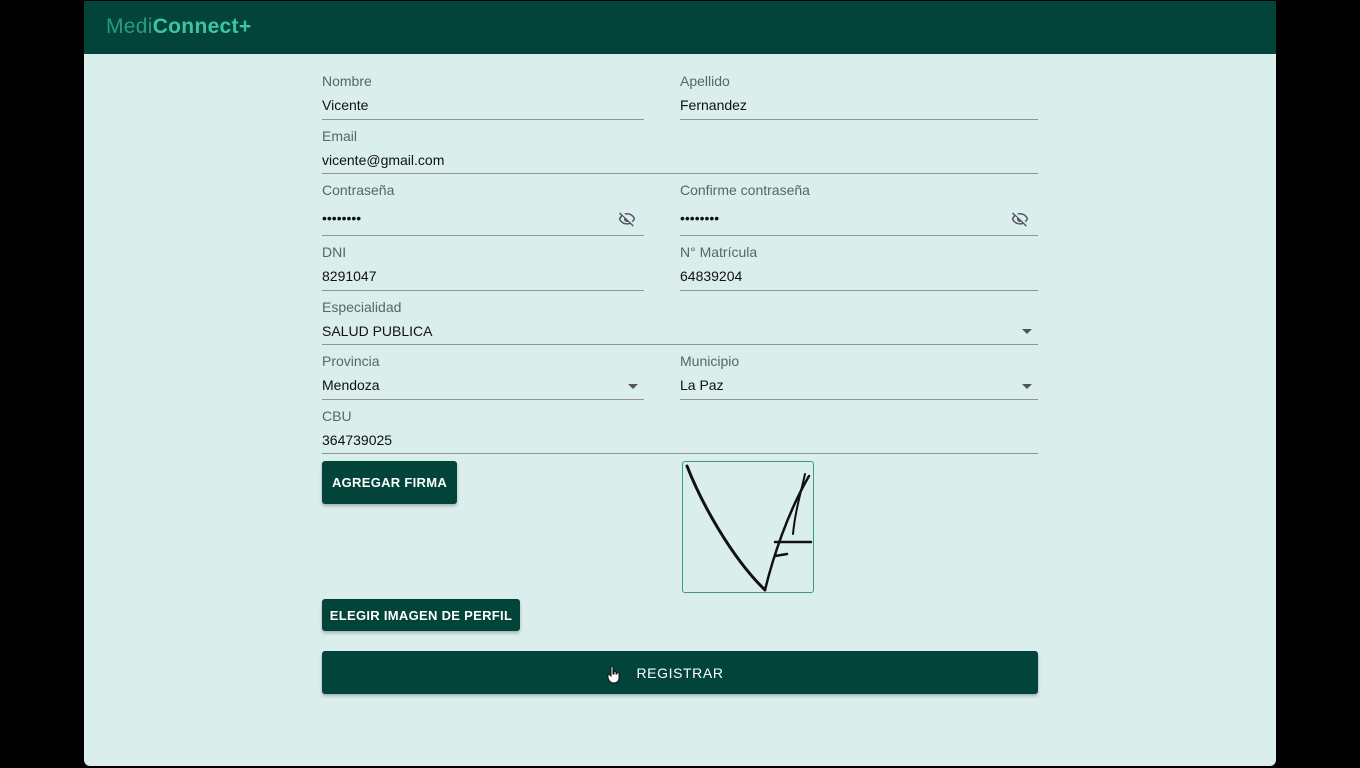  Describe the element at coordinates (702, 385) in the screenshot. I see `municipio-value: La Paz` at that location.